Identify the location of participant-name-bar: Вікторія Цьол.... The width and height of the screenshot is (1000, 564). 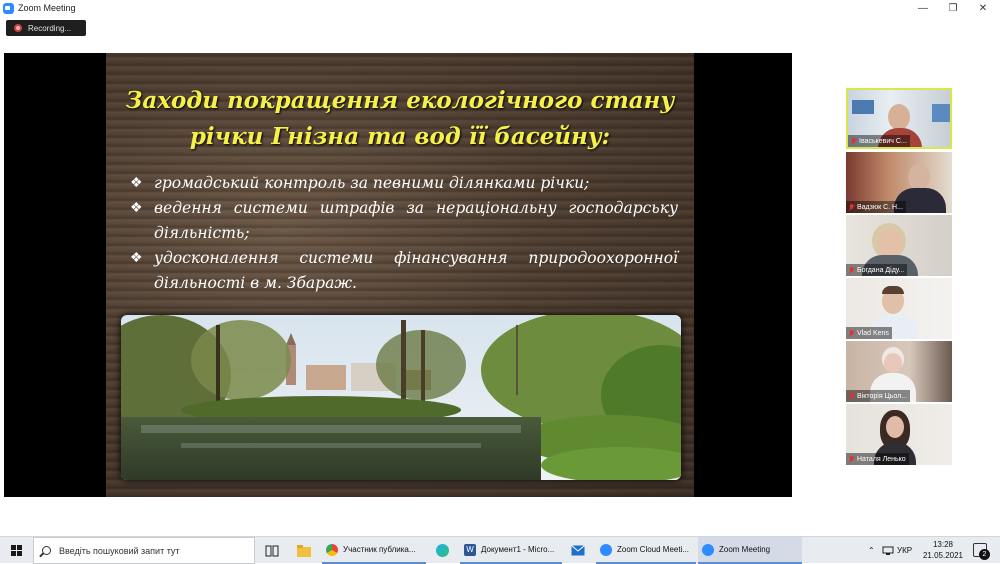
(878, 396).